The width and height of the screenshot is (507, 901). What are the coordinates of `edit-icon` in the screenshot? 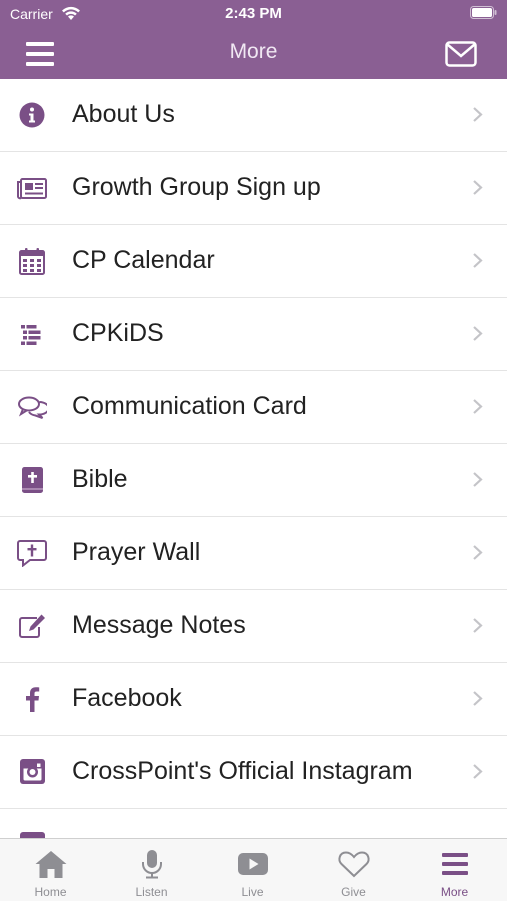 It's located at (32, 626).